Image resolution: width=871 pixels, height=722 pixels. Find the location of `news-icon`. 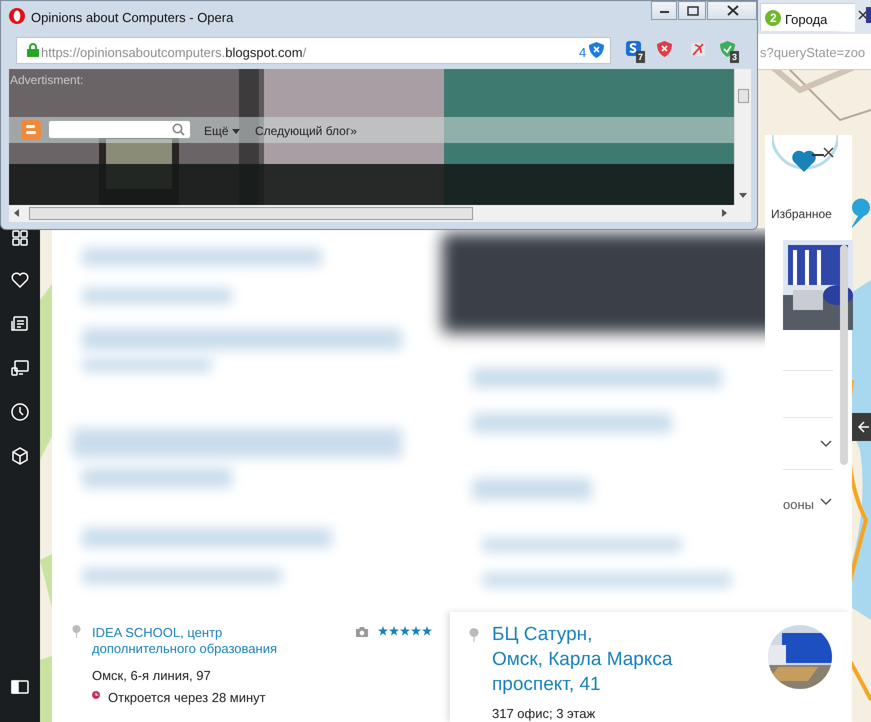

news-icon is located at coordinates (20, 324).